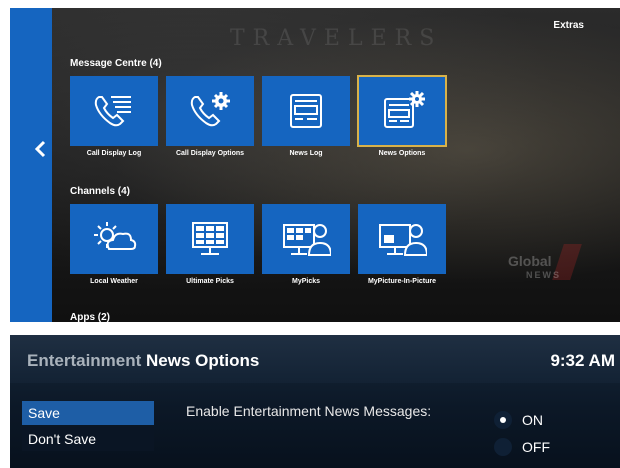 The height and width of the screenshot is (468, 620). I want to click on news-gear-icon, so click(404, 109).